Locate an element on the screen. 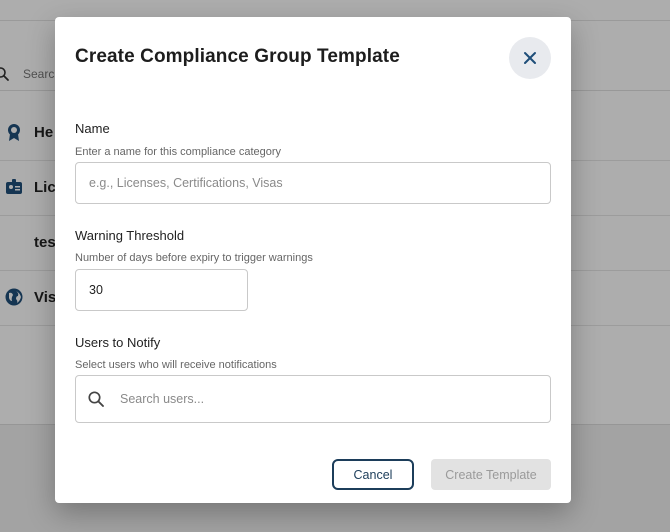 The height and width of the screenshot is (532, 670). dialog-title: Create Compliance Group Template is located at coordinates (237, 56).